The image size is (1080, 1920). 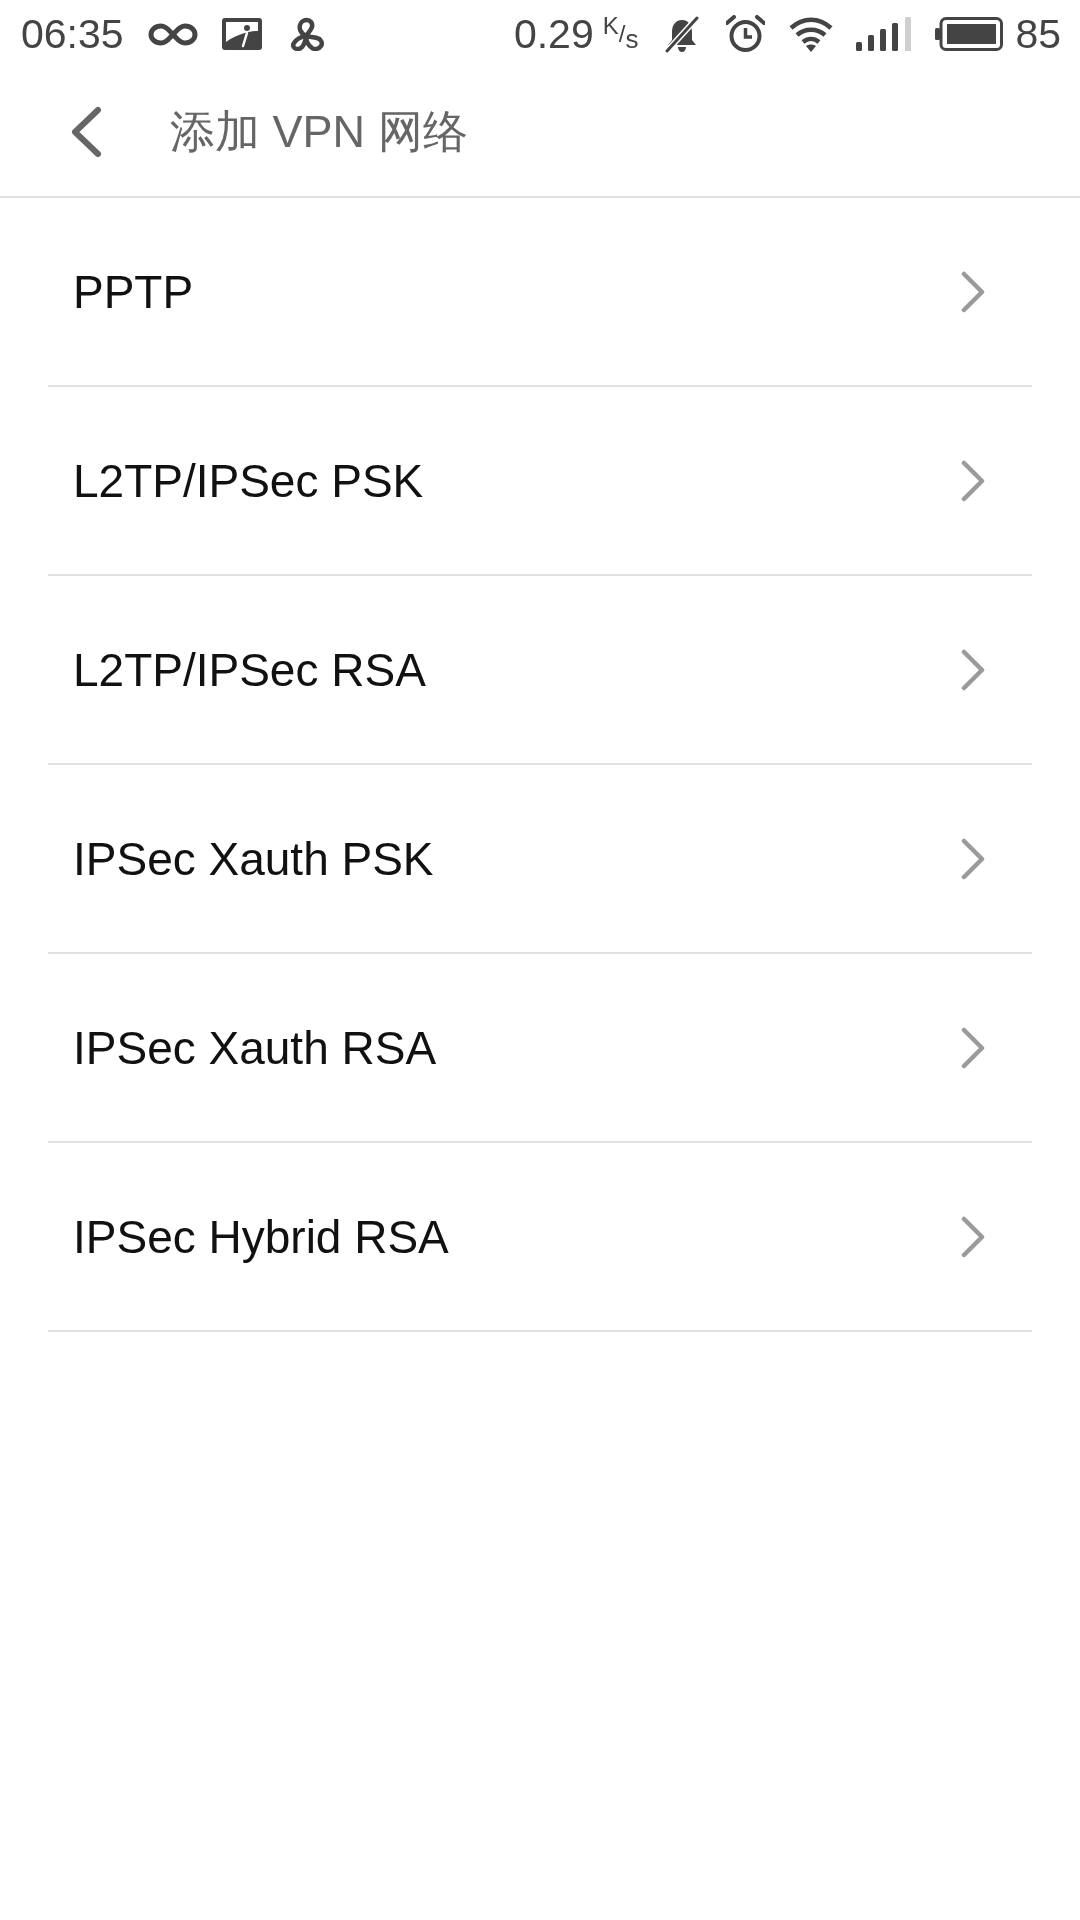 I want to click on picture-icon, so click(x=241, y=34).